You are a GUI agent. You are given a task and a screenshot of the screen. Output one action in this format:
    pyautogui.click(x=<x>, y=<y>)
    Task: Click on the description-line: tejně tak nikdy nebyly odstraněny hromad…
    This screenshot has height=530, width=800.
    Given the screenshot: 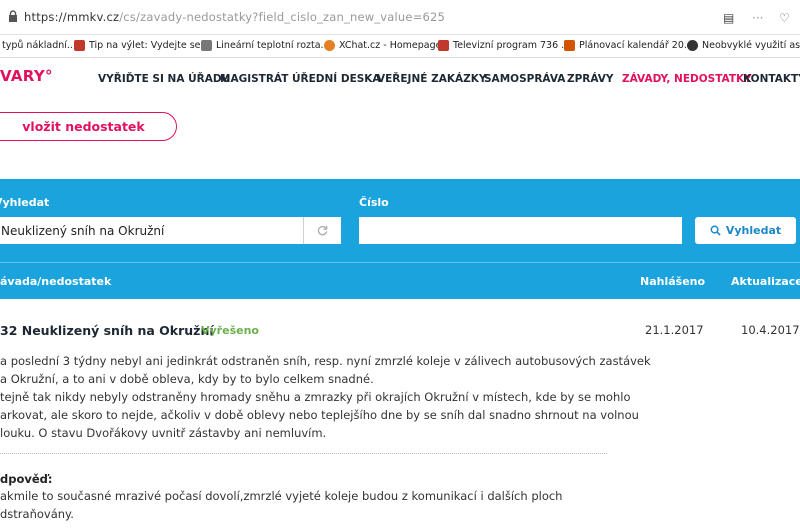 What is the action you would take?
    pyautogui.click(x=315, y=397)
    